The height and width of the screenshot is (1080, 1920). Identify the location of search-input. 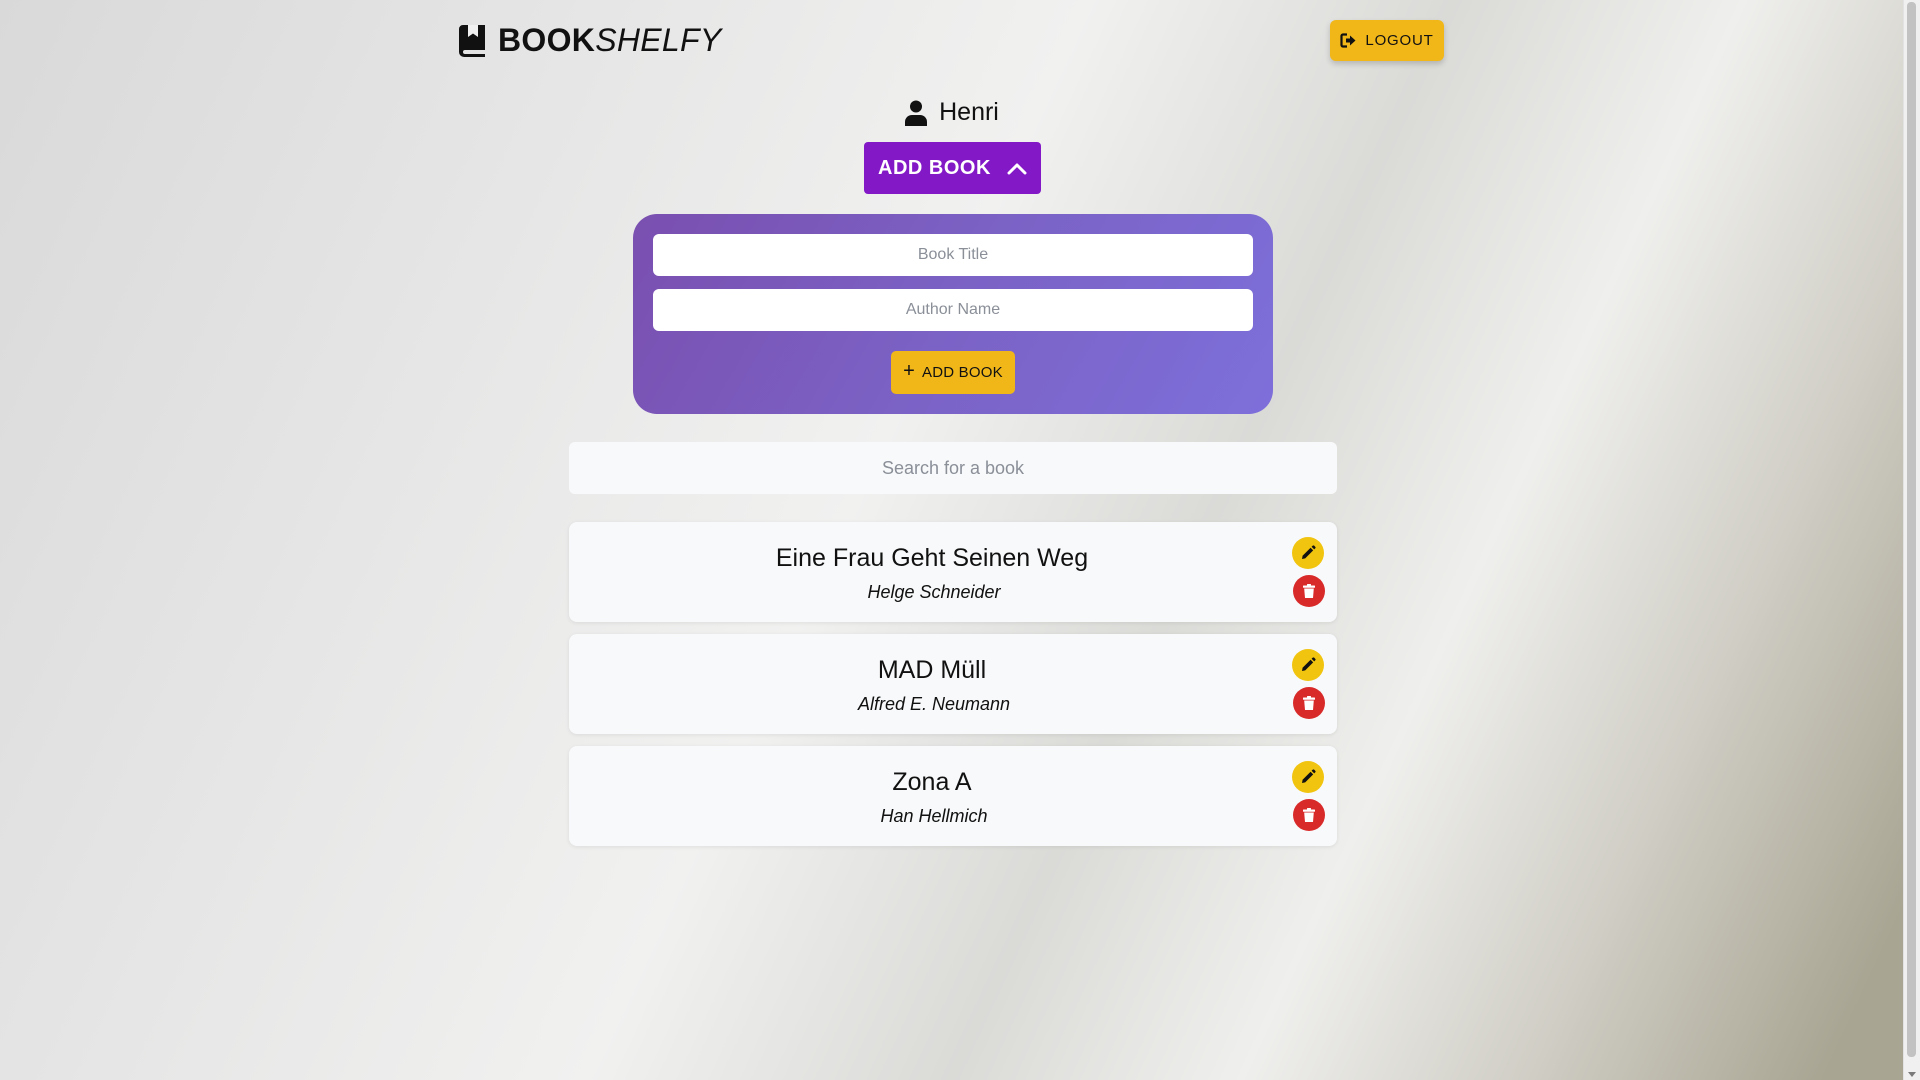
(953, 468).